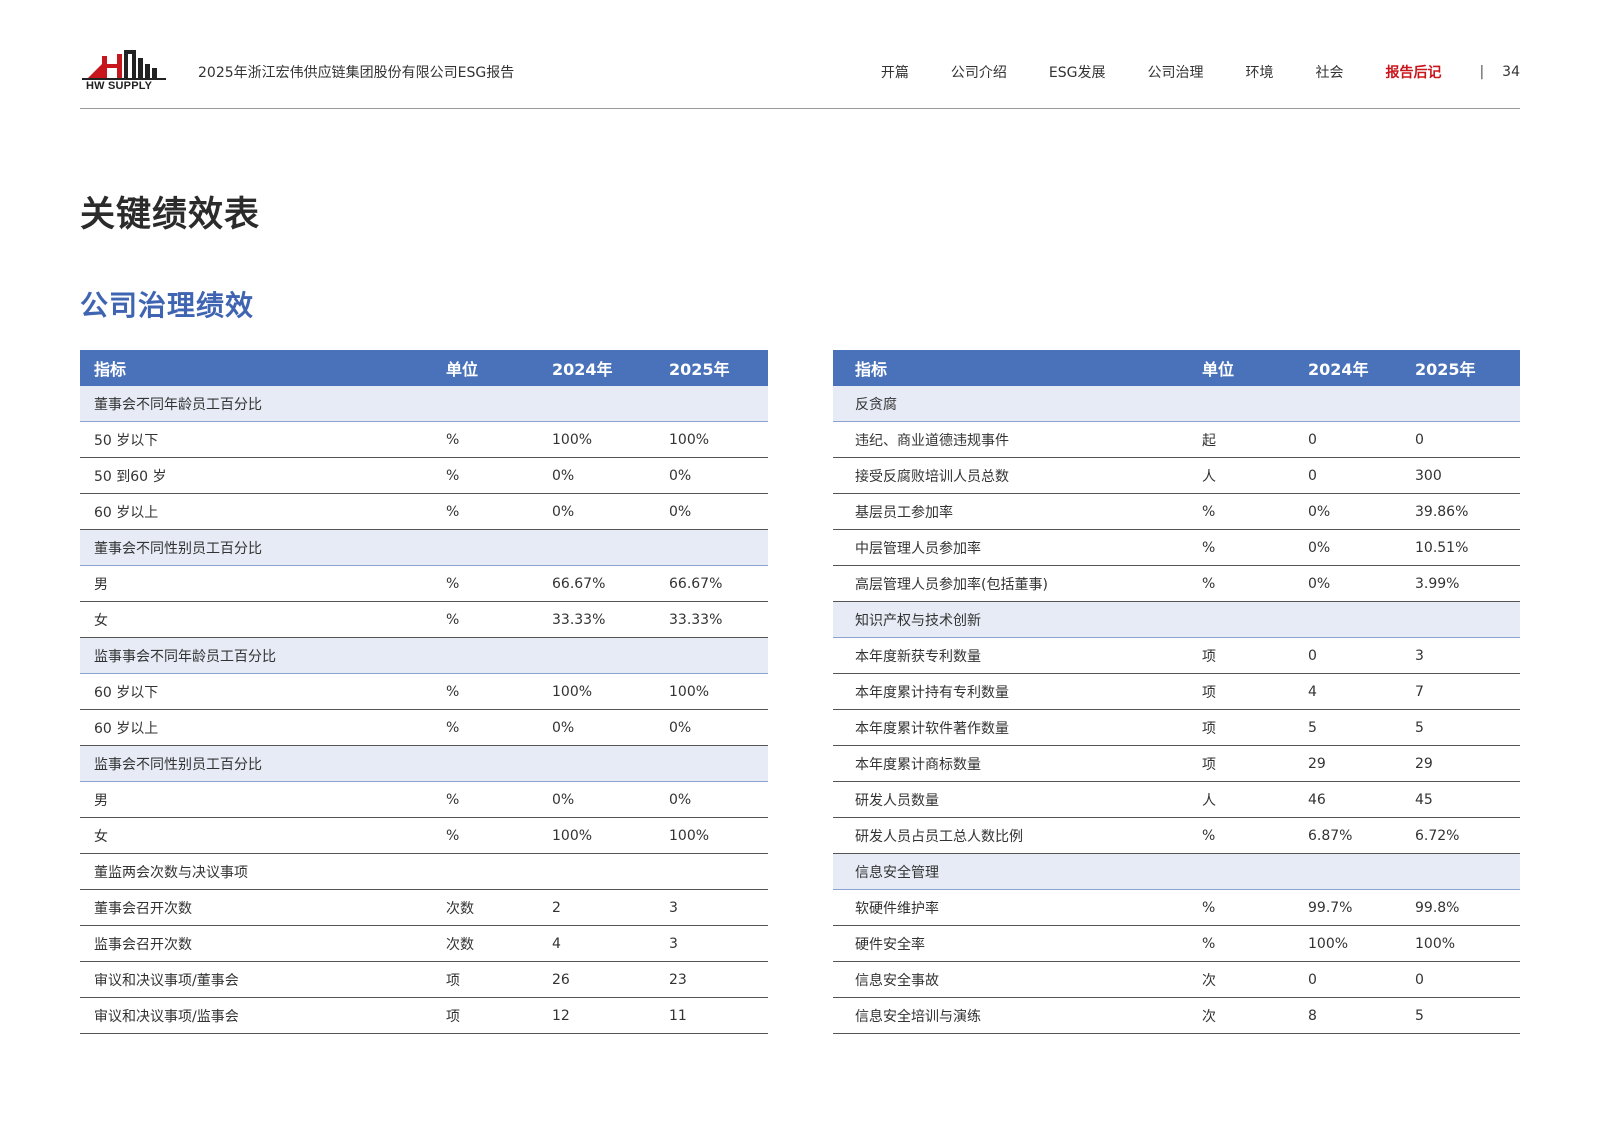 This screenshot has width=1600, height=1131. What do you see at coordinates (1010, 583) in the screenshot?
I see `cell-indicator: 高层管理人员参加率(包括董事)` at bounding box center [1010, 583].